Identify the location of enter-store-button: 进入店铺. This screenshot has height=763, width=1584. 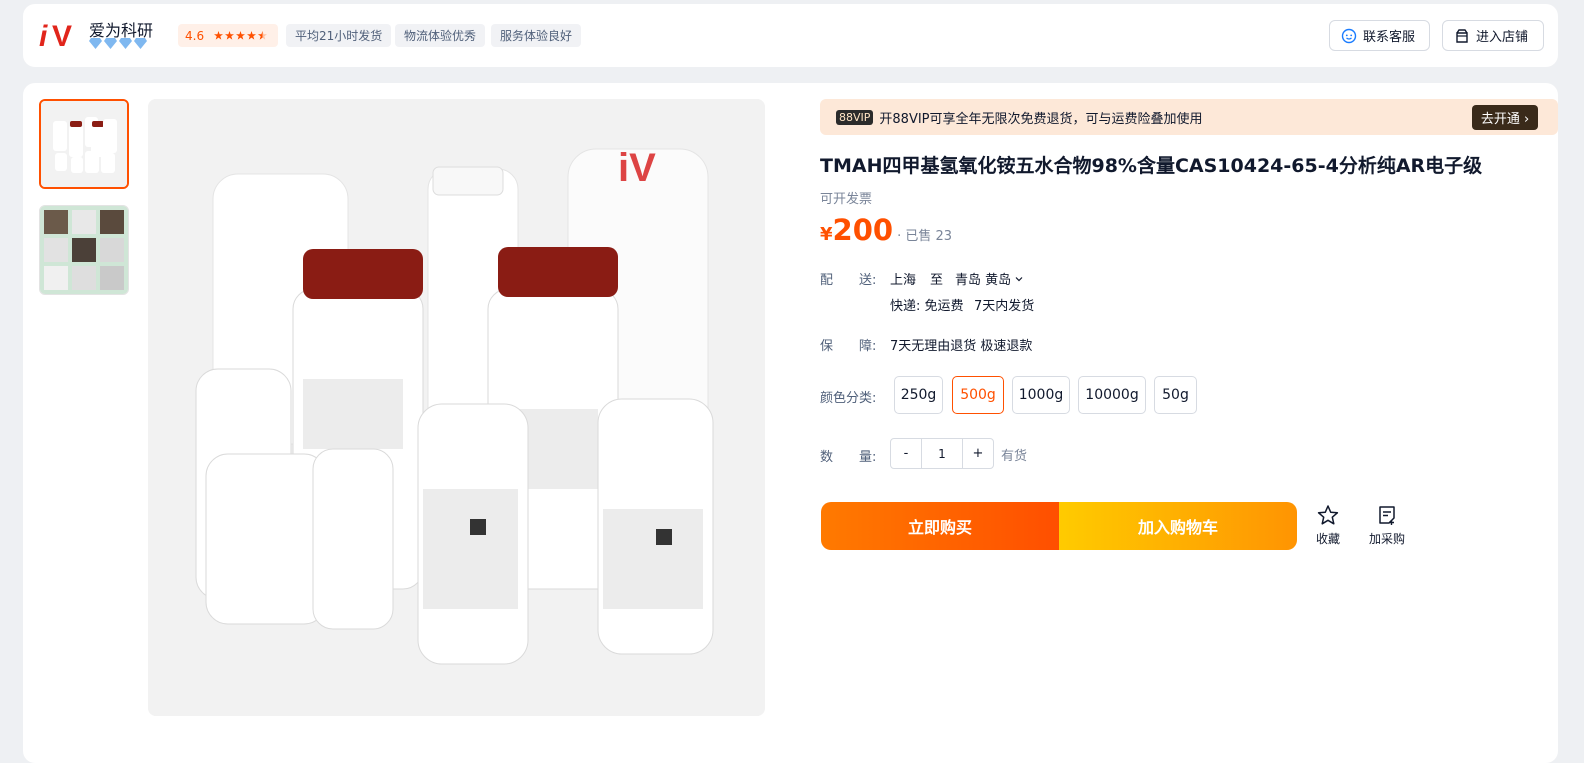
(1493, 35).